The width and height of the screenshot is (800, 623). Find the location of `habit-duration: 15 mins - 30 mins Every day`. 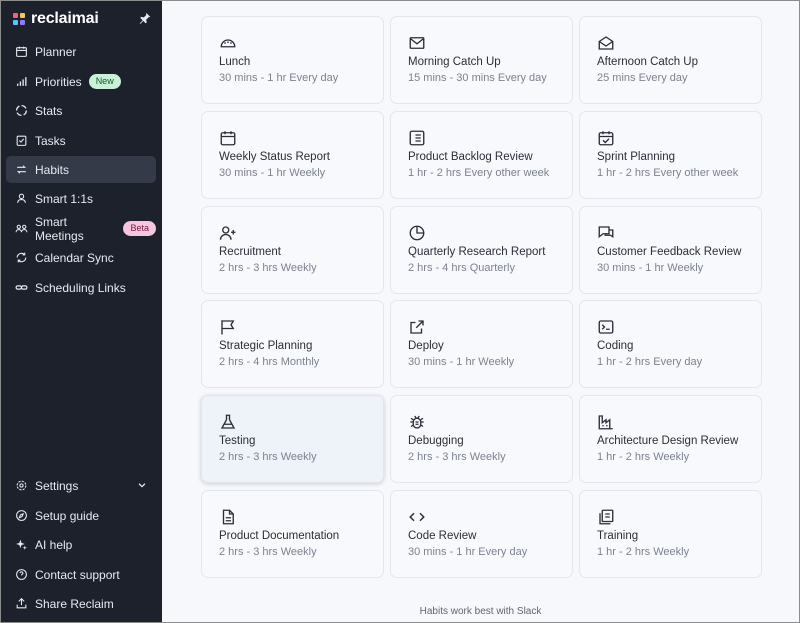

habit-duration: 15 mins - 30 mins Every day is located at coordinates (477, 78).